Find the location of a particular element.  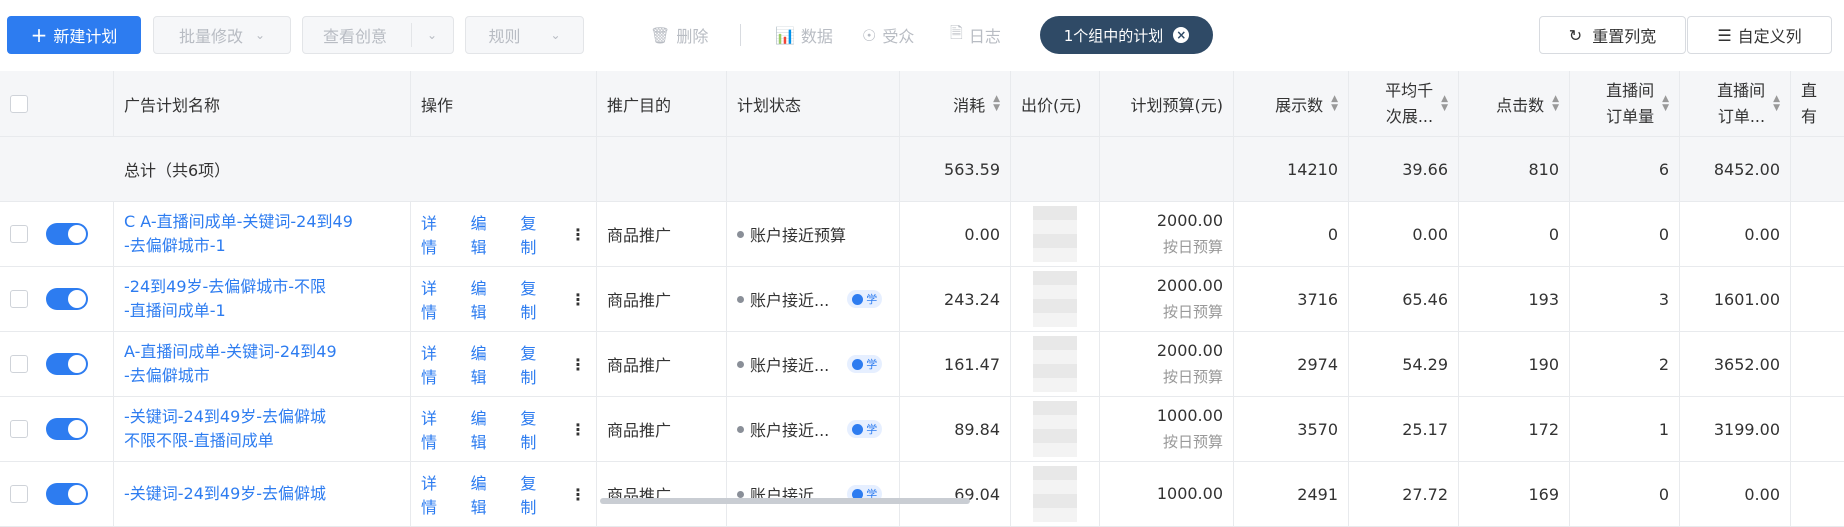

row-status: 账户接近预算 is located at coordinates (813, 234).